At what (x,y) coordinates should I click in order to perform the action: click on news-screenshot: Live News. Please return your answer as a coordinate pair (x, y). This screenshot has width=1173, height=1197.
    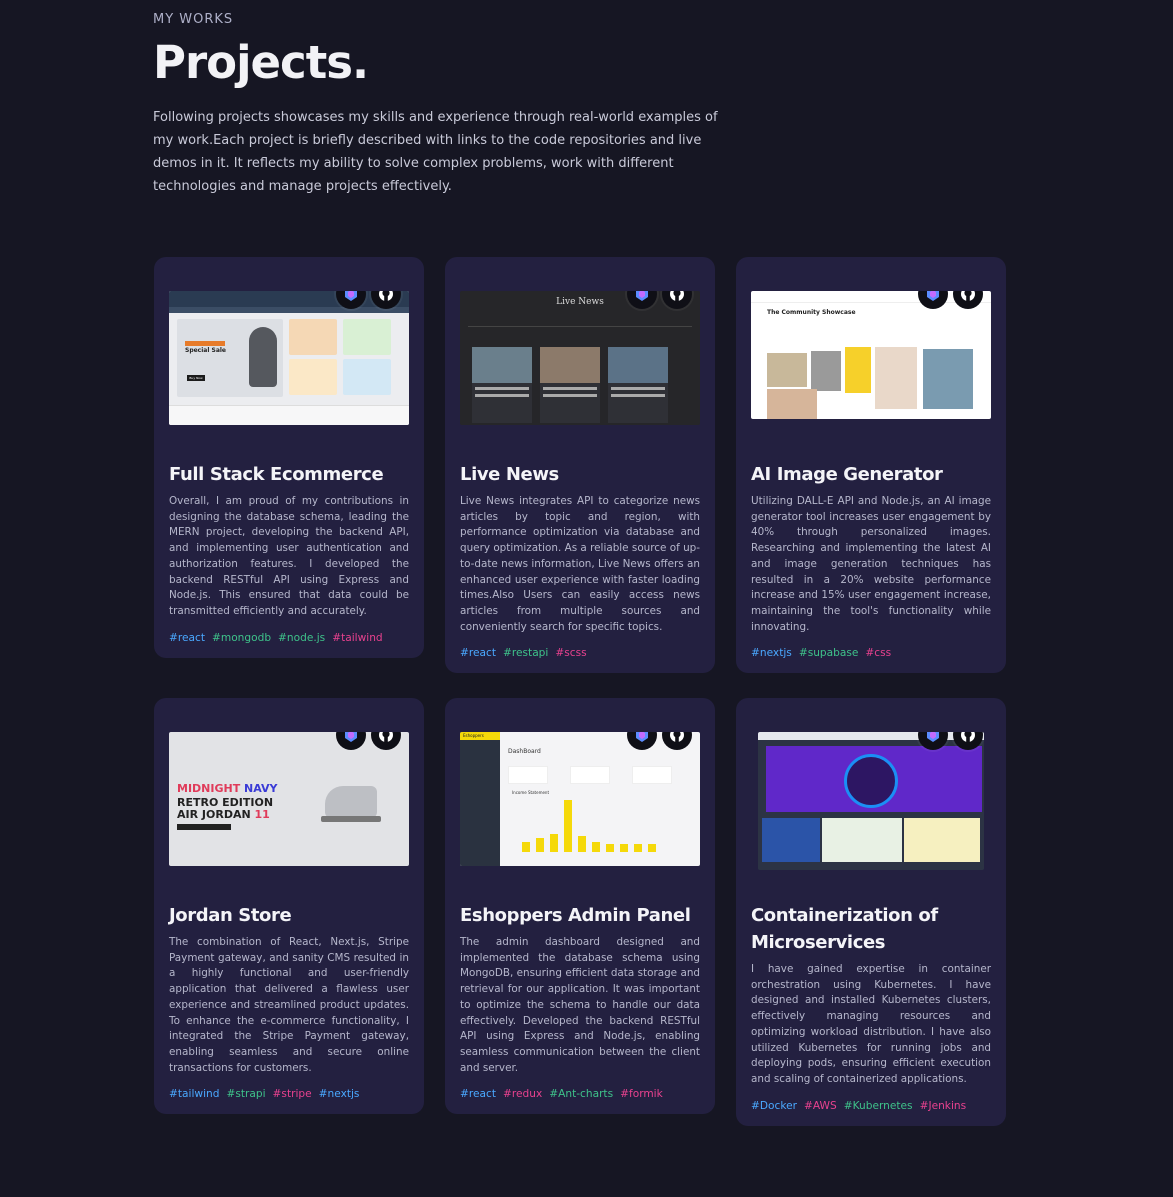
    Looking at the image, I should click on (580, 358).